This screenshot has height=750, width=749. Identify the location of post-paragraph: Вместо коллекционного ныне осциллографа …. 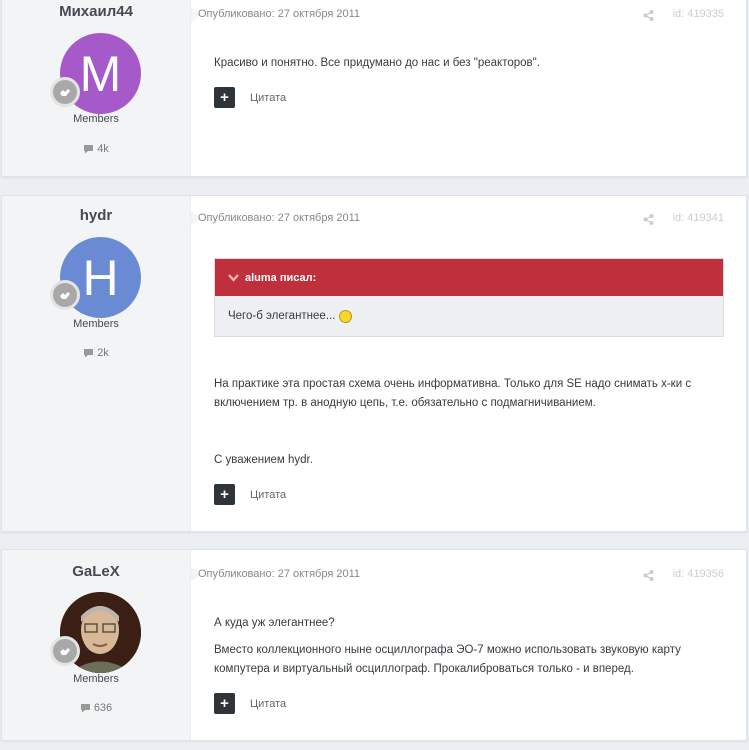
(447, 659).